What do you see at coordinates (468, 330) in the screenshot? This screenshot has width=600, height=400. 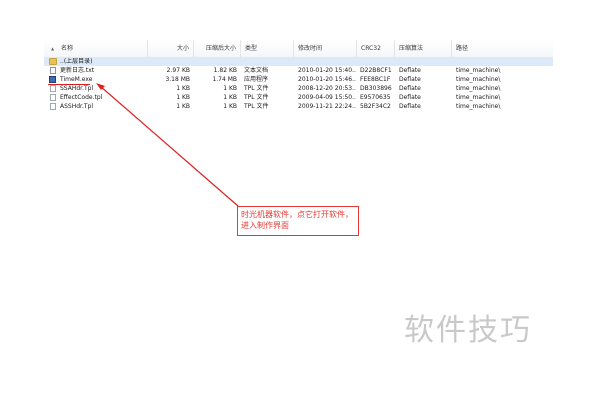 I see `watermark-text: 软件技巧` at bounding box center [468, 330].